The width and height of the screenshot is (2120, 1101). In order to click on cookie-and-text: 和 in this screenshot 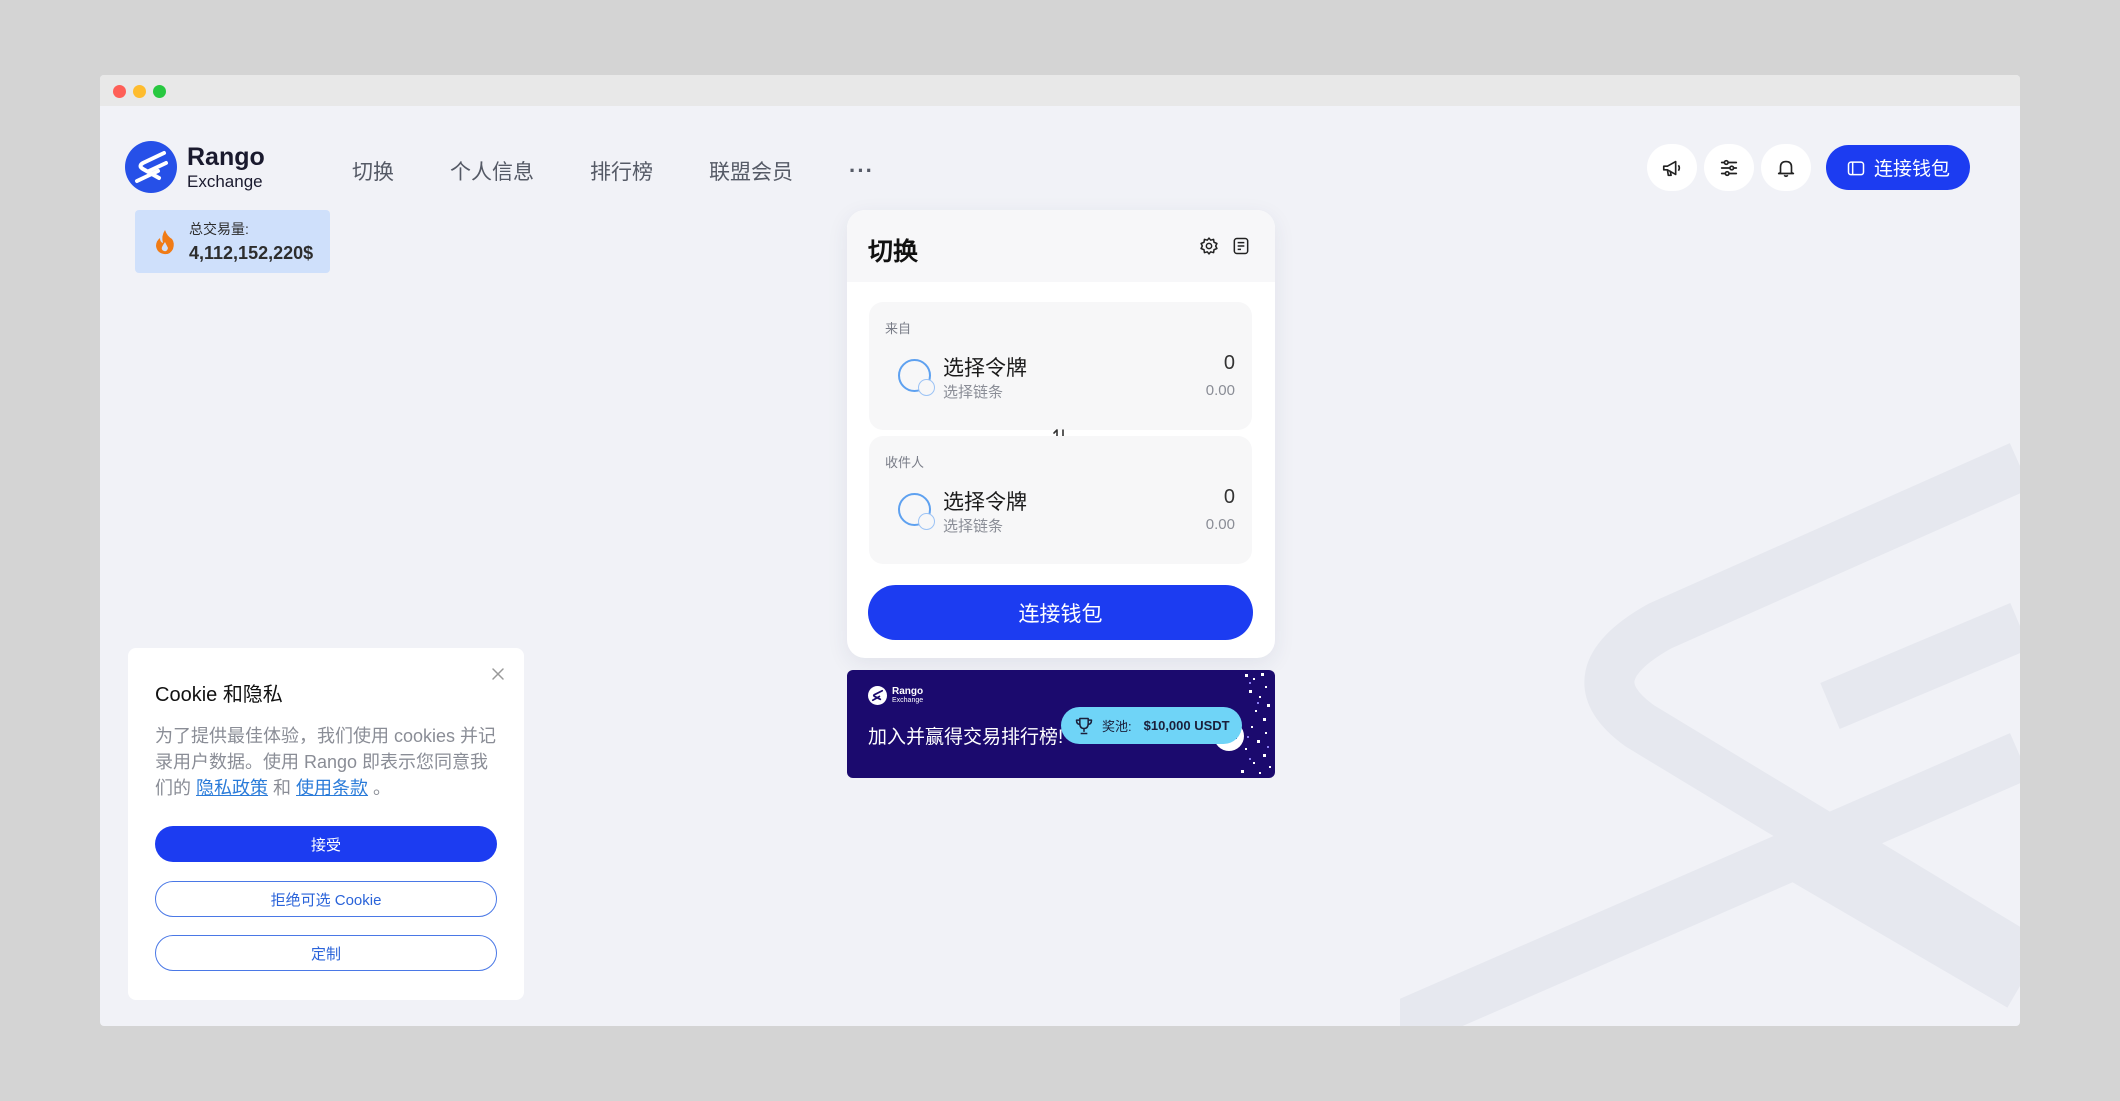, I will do `click(282, 788)`.